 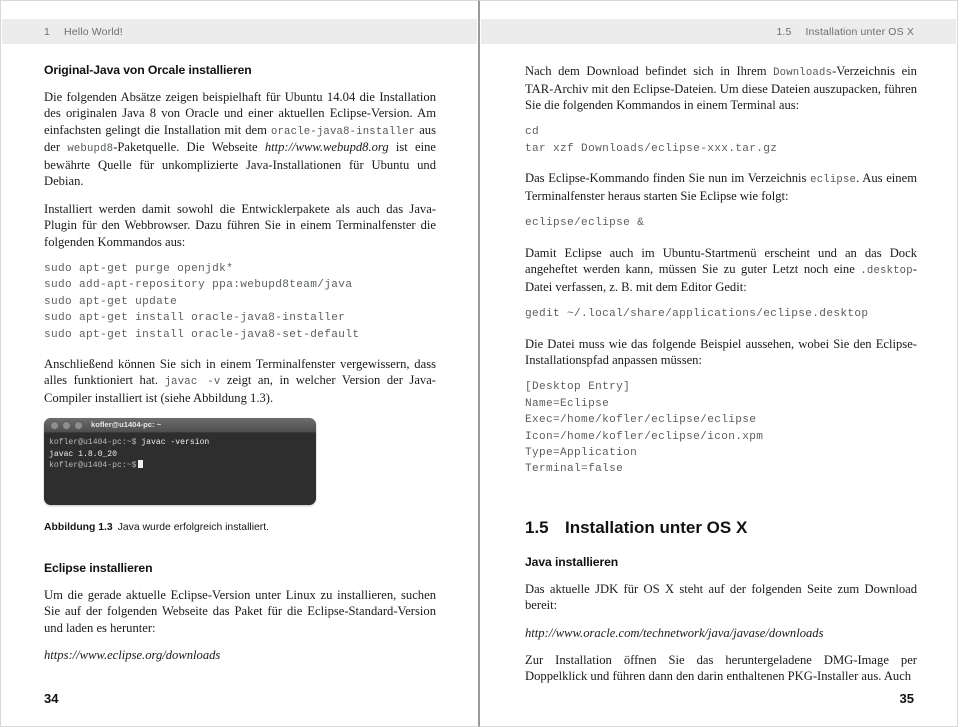 I want to click on page-number-right: 35, so click(x=906, y=698).